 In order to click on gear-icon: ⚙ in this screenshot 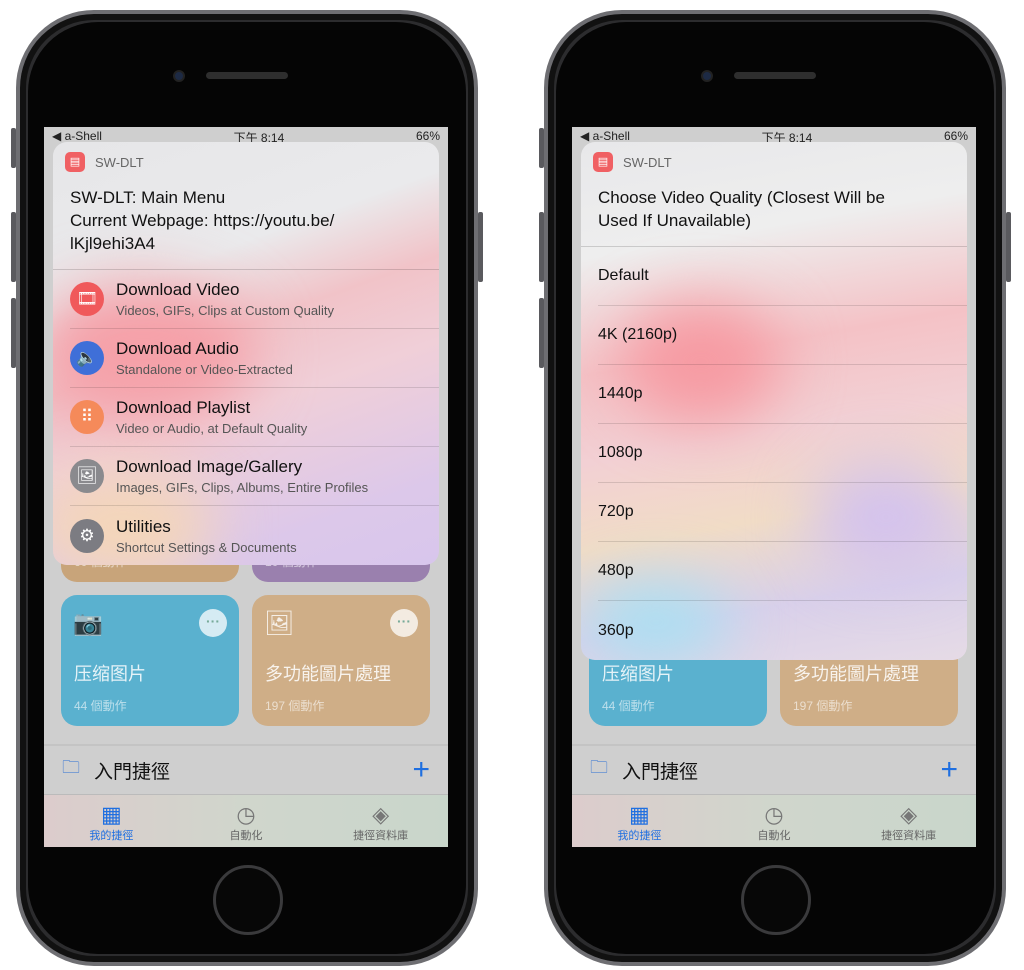, I will do `click(87, 535)`.